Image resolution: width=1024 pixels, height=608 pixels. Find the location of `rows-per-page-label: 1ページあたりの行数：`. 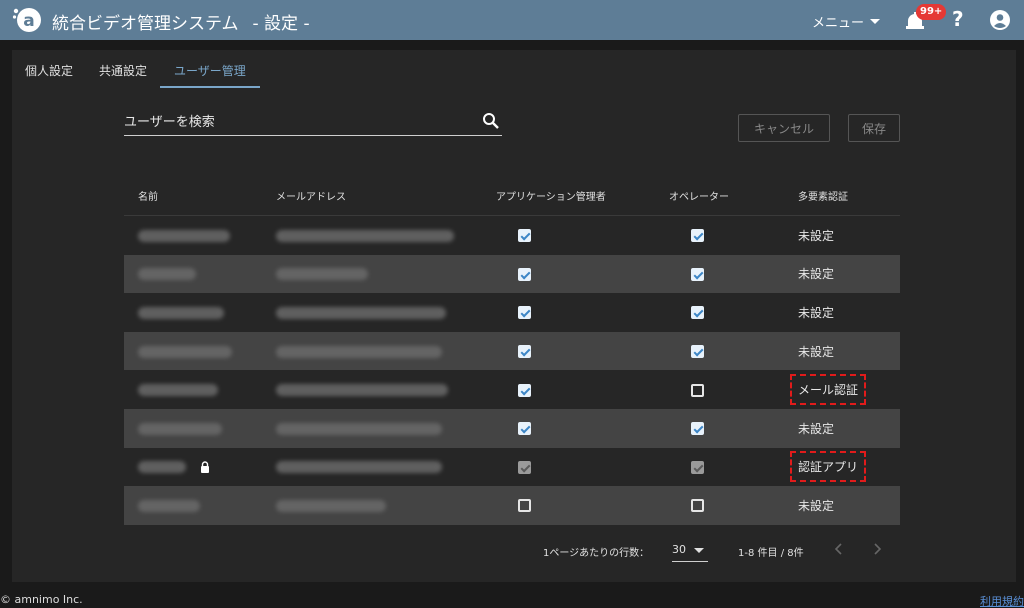

rows-per-page-label: 1ページあたりの行数： is located at coordinates (596, 553).